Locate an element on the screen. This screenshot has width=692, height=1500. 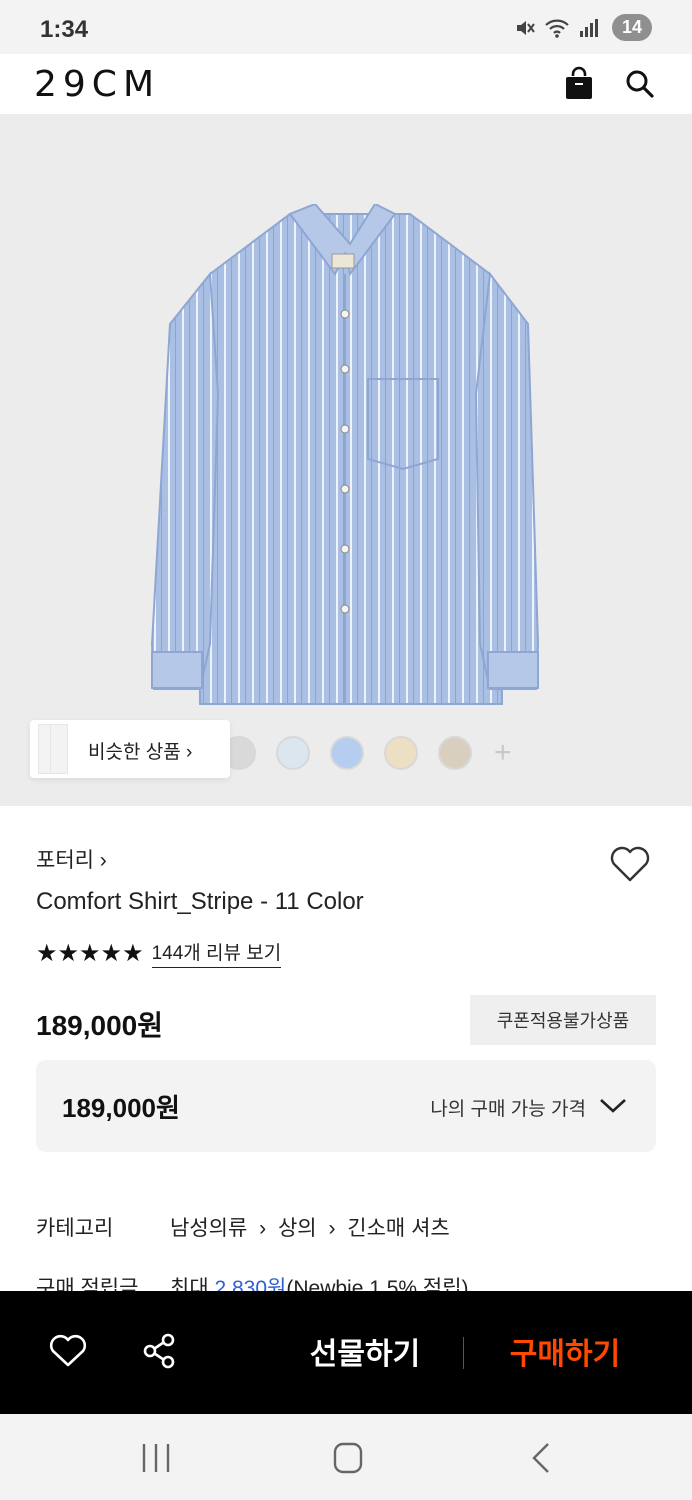
status-bar: 1:34 14 is located at coordinates (346, 27).